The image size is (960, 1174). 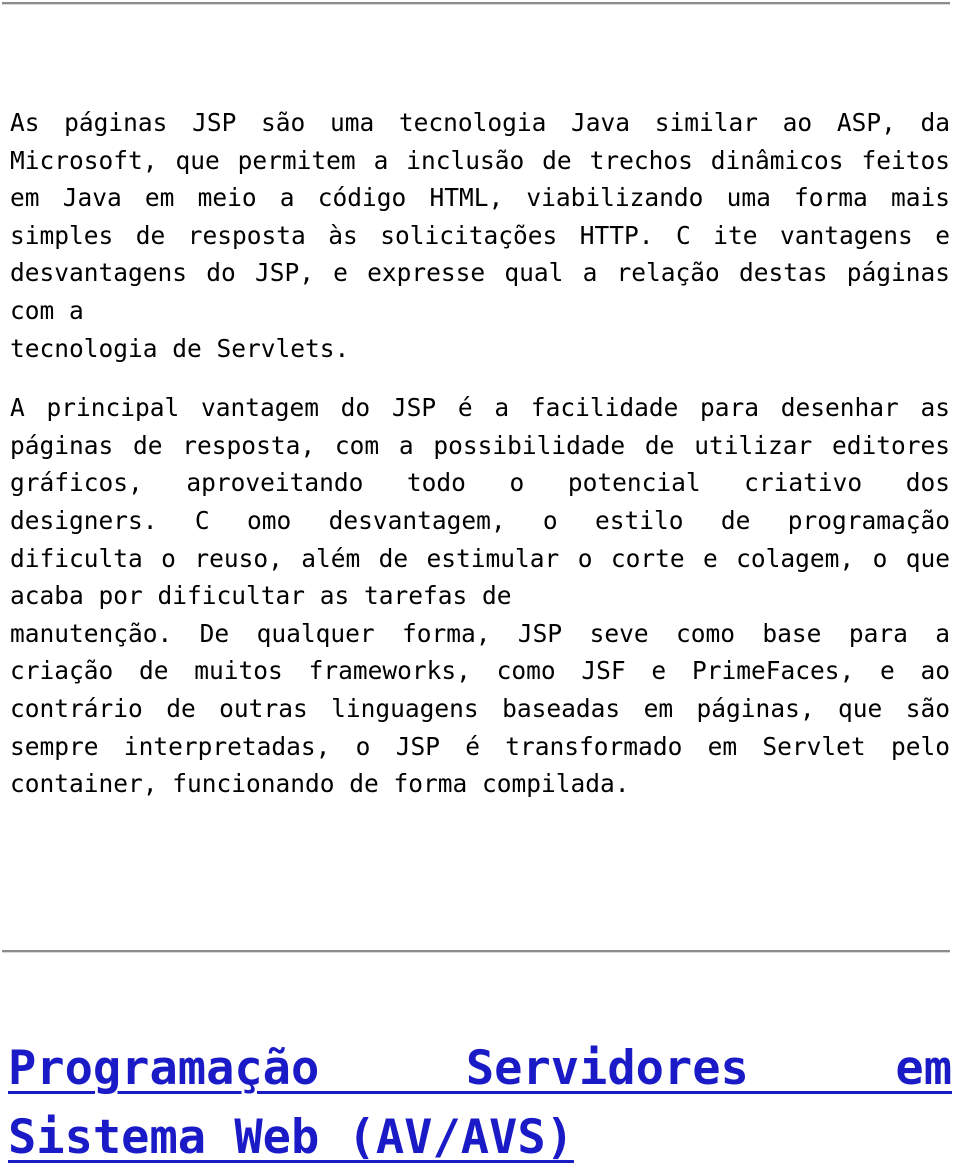 What do you see at coordinates (261, 596) in the screenshot?
I see `paragraph-answer-line-5: acaba por dificultar as tarefas de` at bounding box center [261, 596].